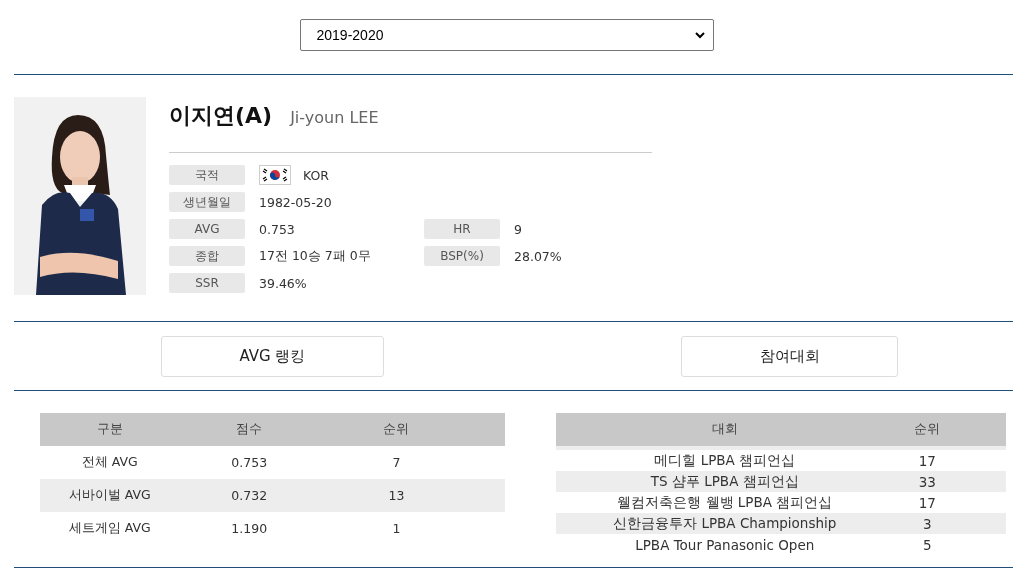  I want to click on season-select: 2019-2020, so click(506, 35).